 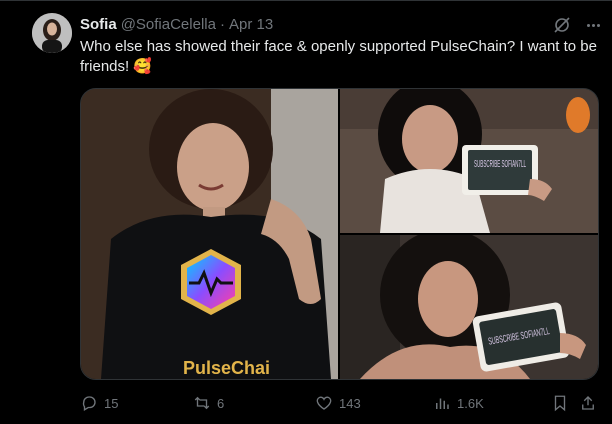 I want to click on more-icon, so click(x=593, y=25).